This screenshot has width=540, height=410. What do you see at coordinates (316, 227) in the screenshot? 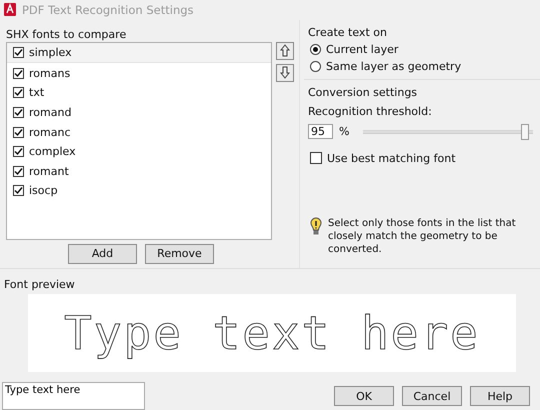
I see `lightbulb-icon` at bounding box center [316, 227].